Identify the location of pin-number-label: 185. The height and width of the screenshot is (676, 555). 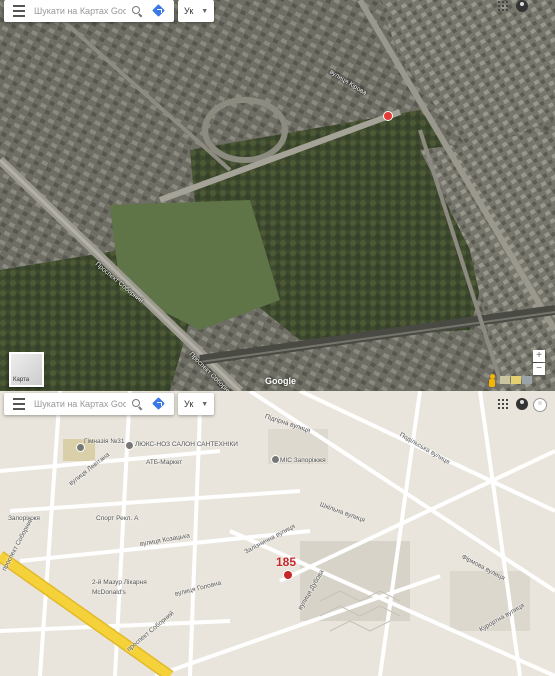
(286, 562).